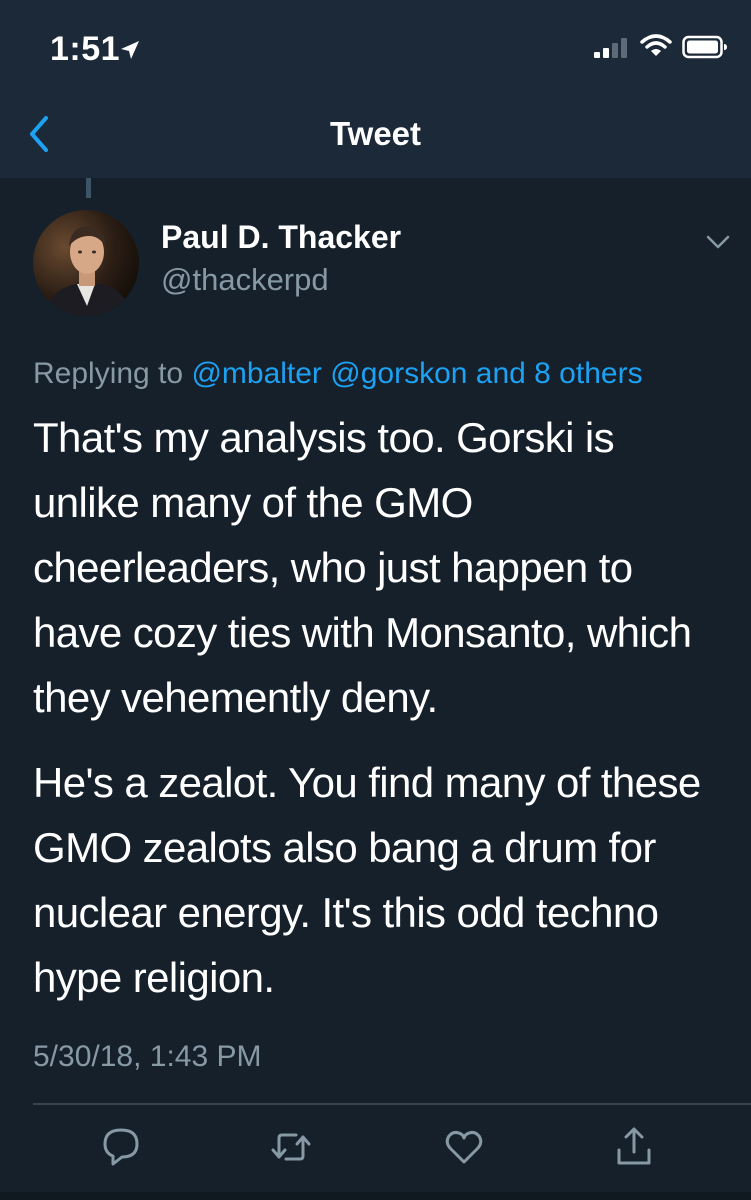 This screenshot has width=751, height=1200. Describe the element at coordinates (130, 50) in the screenshot. I see `location-arrow-icon` at that location.